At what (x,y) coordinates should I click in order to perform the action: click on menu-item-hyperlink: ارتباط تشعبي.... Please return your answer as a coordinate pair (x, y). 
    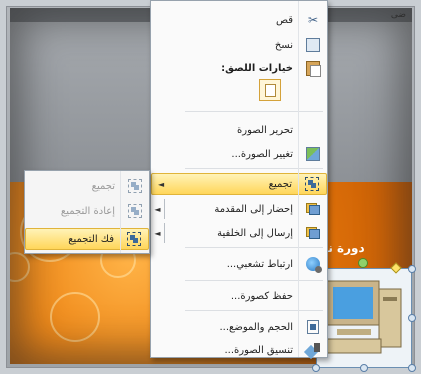
    Looking at the image, I should click on (239, 264).